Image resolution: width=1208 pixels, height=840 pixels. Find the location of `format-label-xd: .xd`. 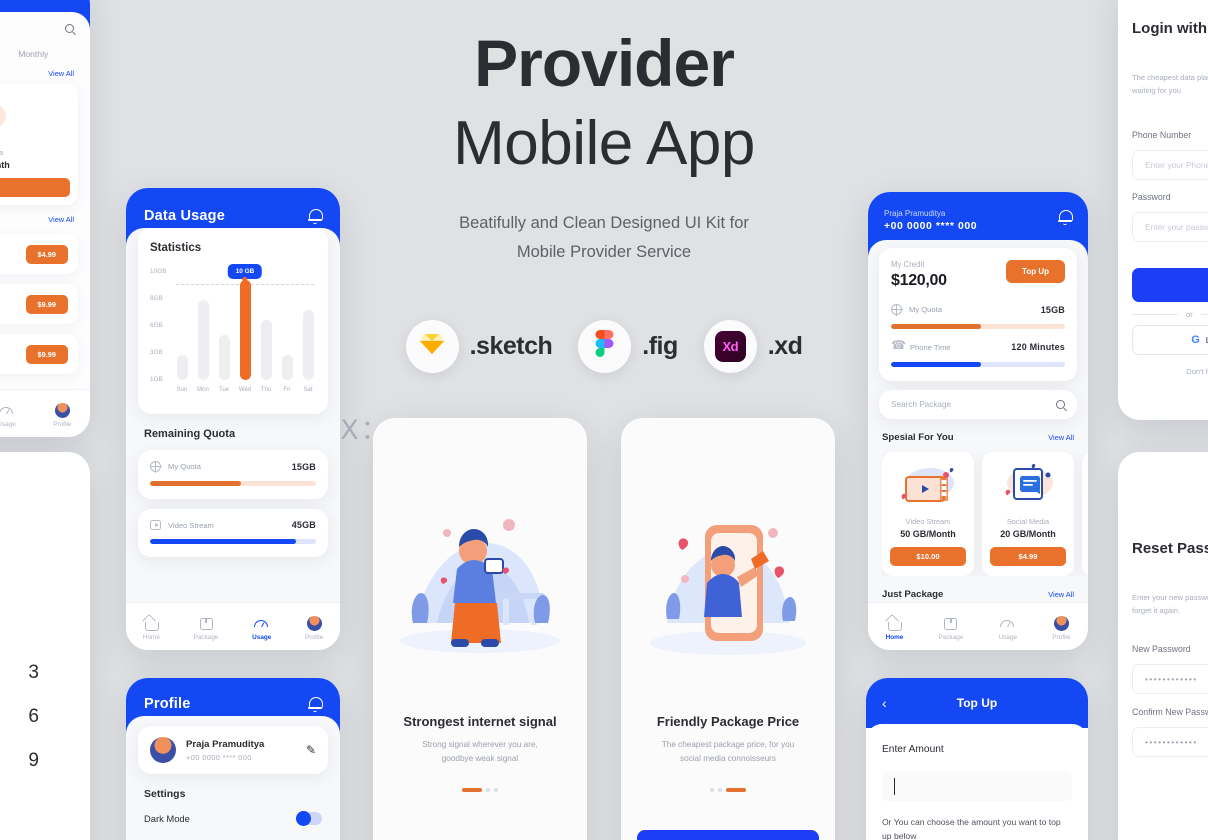

format-label-xd: .xd is located at coordinates (785, 346).